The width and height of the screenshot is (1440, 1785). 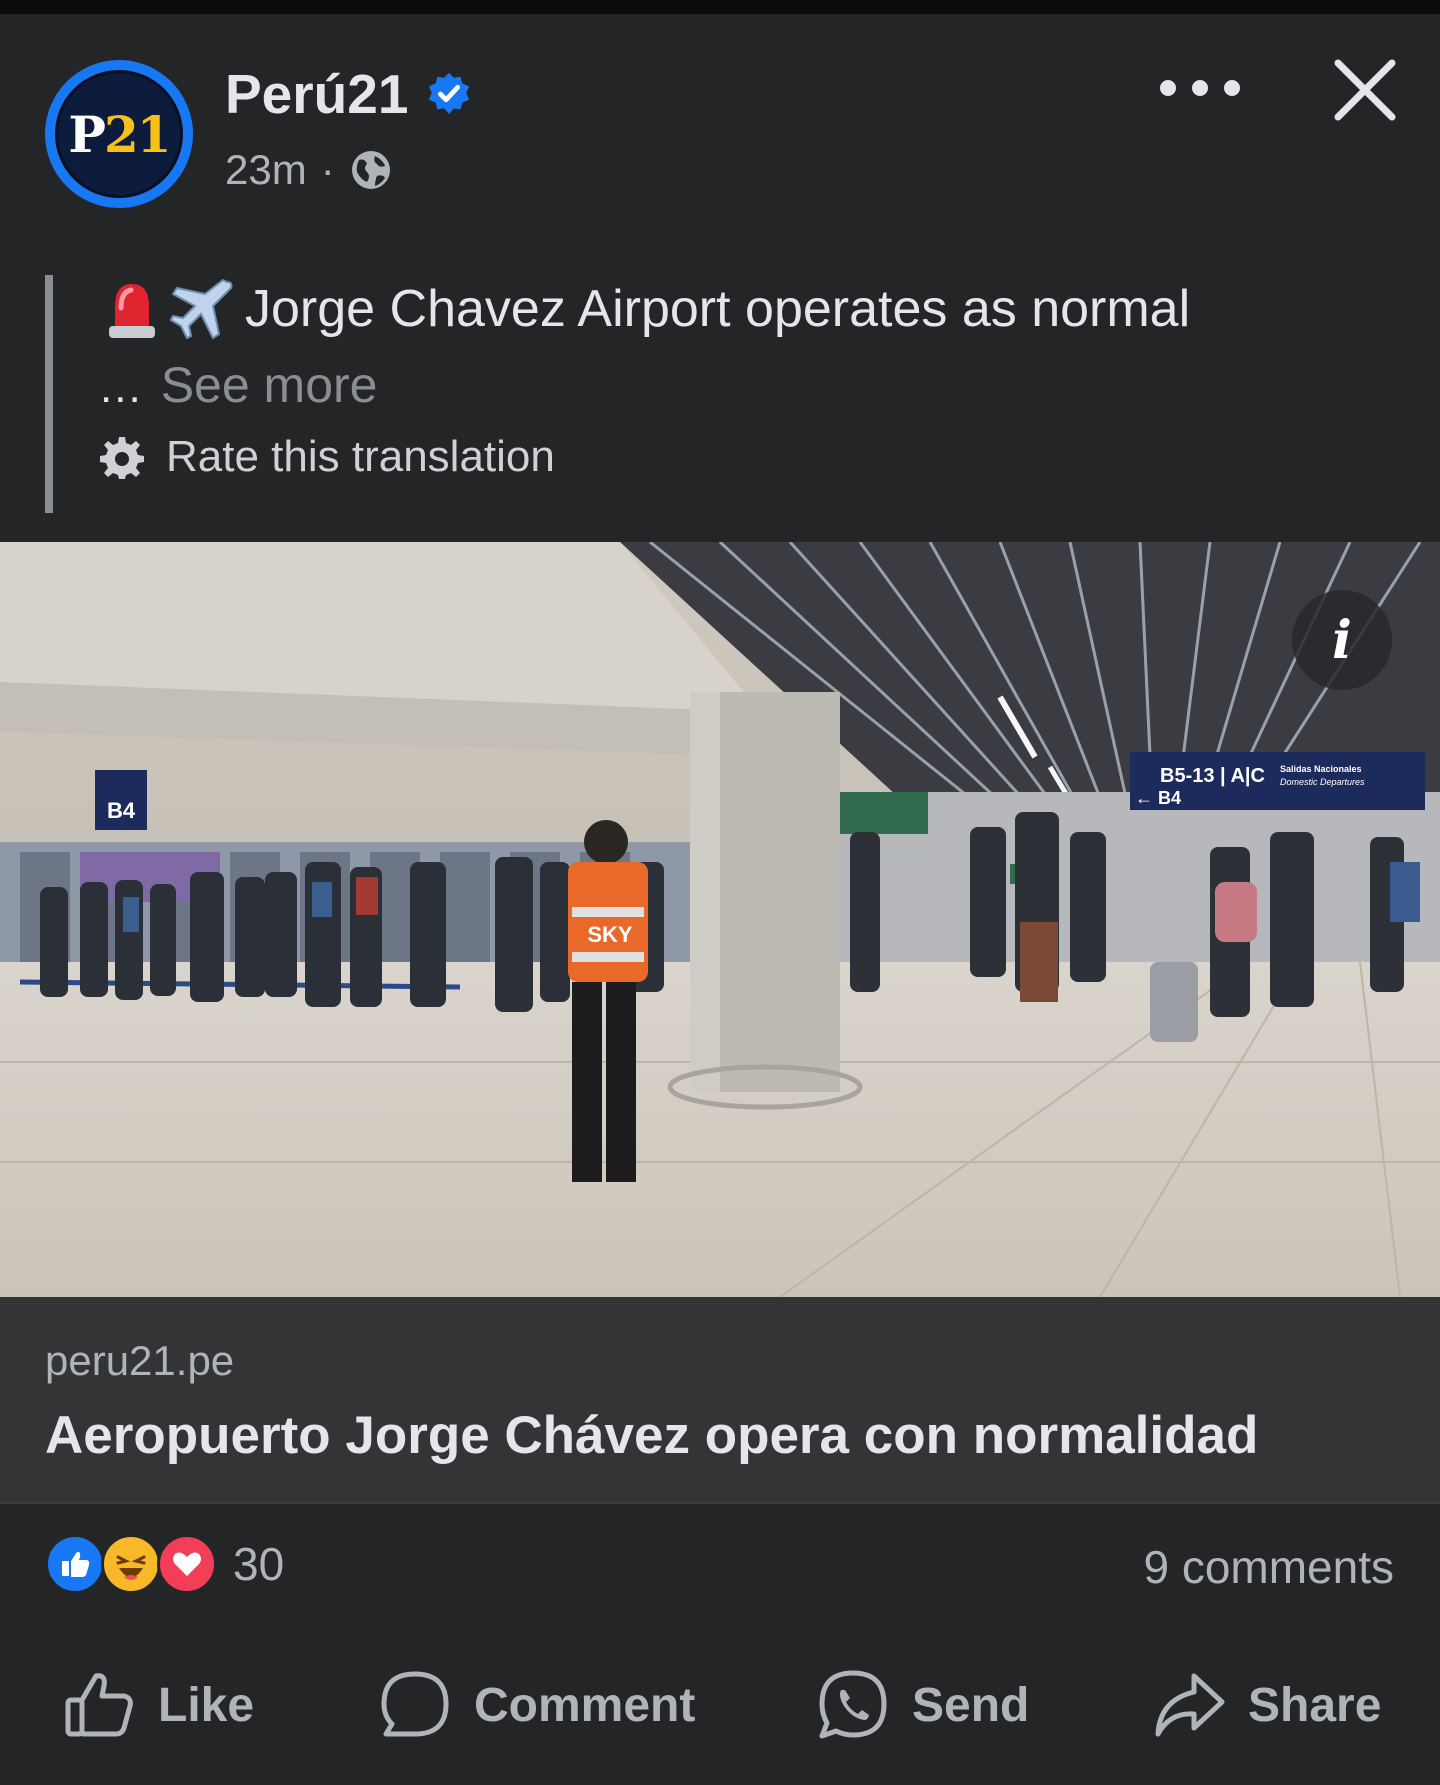 I want to click on like-label: Like, so click(x=206, y=1705).